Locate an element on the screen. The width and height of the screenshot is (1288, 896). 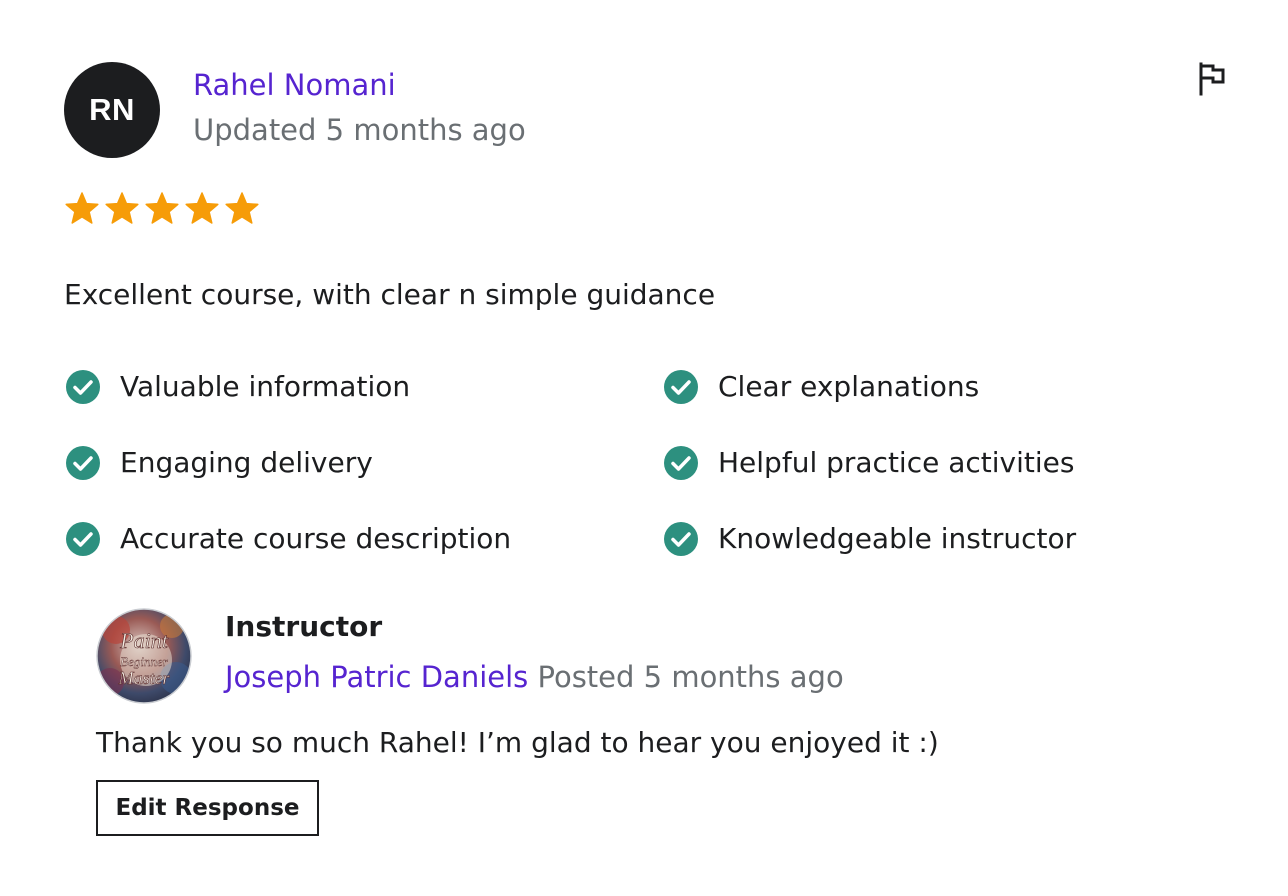
feedback-label: Valuable information is located at coordinates (265, 386).